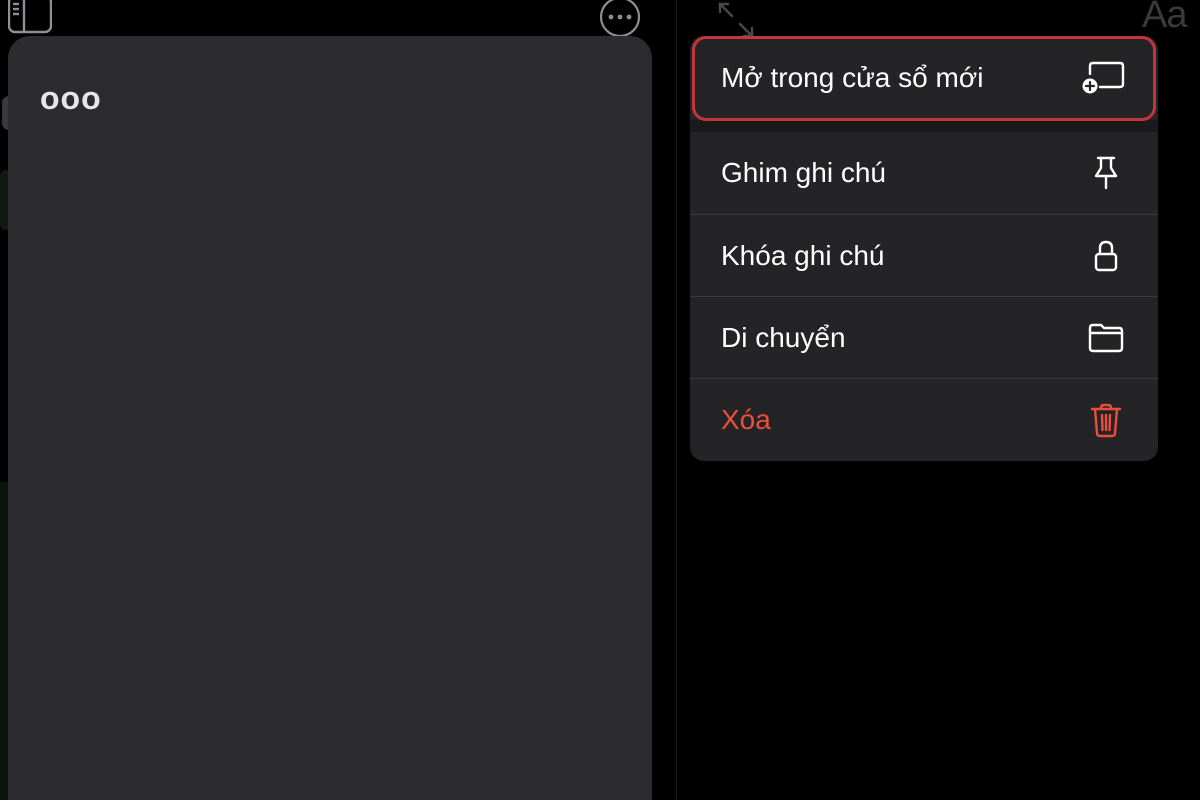 The image size is (1200, 800). What do you see at coordinates (1106, 173) in the screenshot?
I see `pin-icon` at bounding box center [1106, 173].